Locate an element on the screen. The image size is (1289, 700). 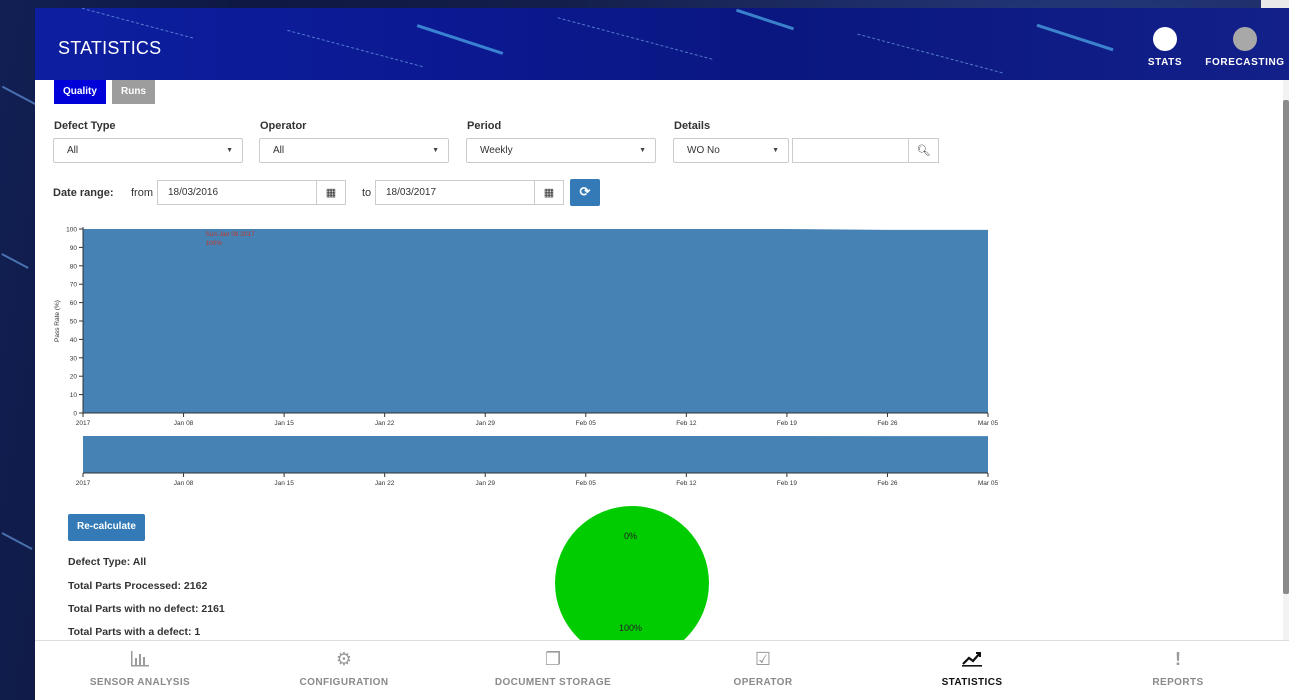
x-tick-label: 2017 is located at coordinates (83, 423).